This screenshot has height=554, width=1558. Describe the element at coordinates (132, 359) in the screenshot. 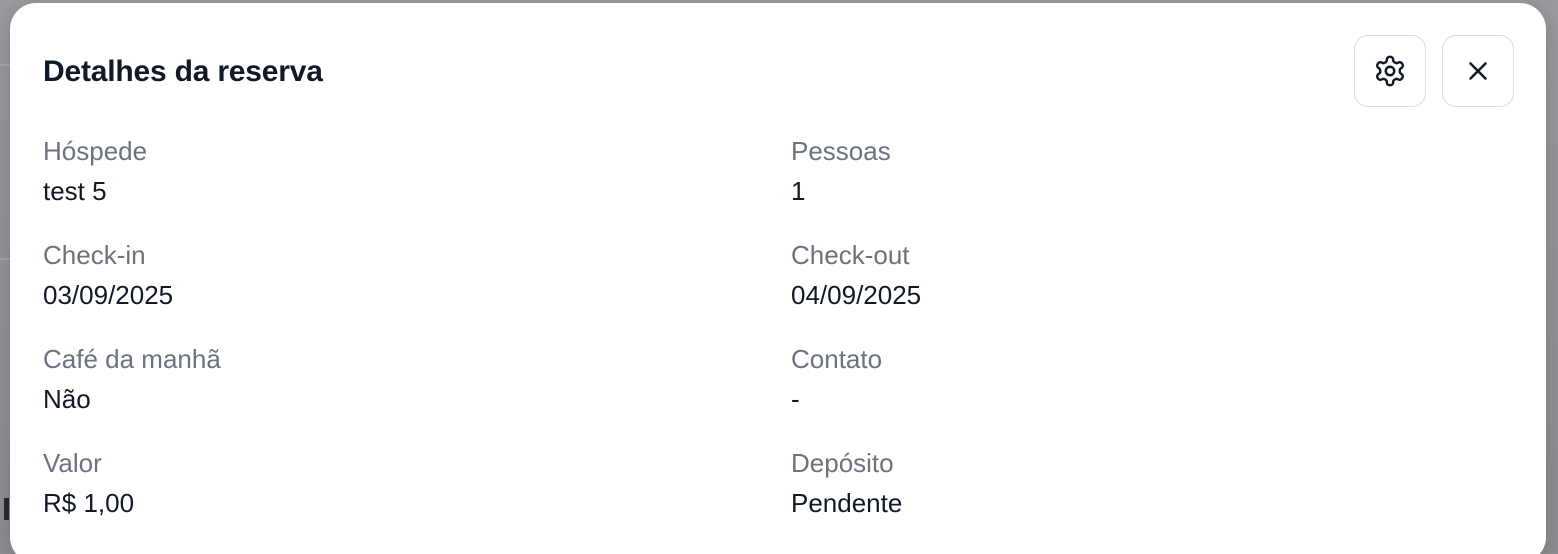

I see `field-label: Café da manhã` at that location.